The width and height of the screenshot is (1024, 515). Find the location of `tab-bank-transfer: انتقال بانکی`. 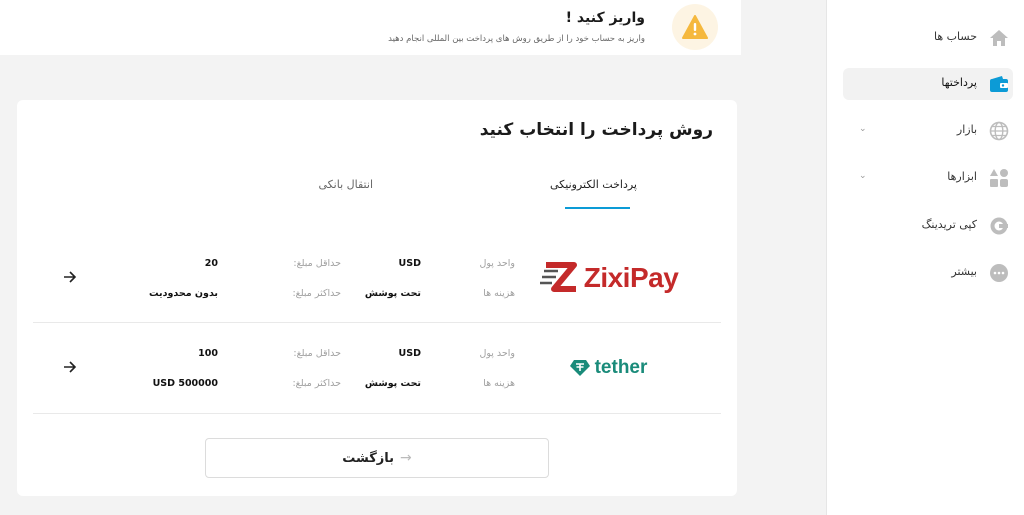

tab-bank-transfer: انتقال بانکی is located at coordinates (345, 184).